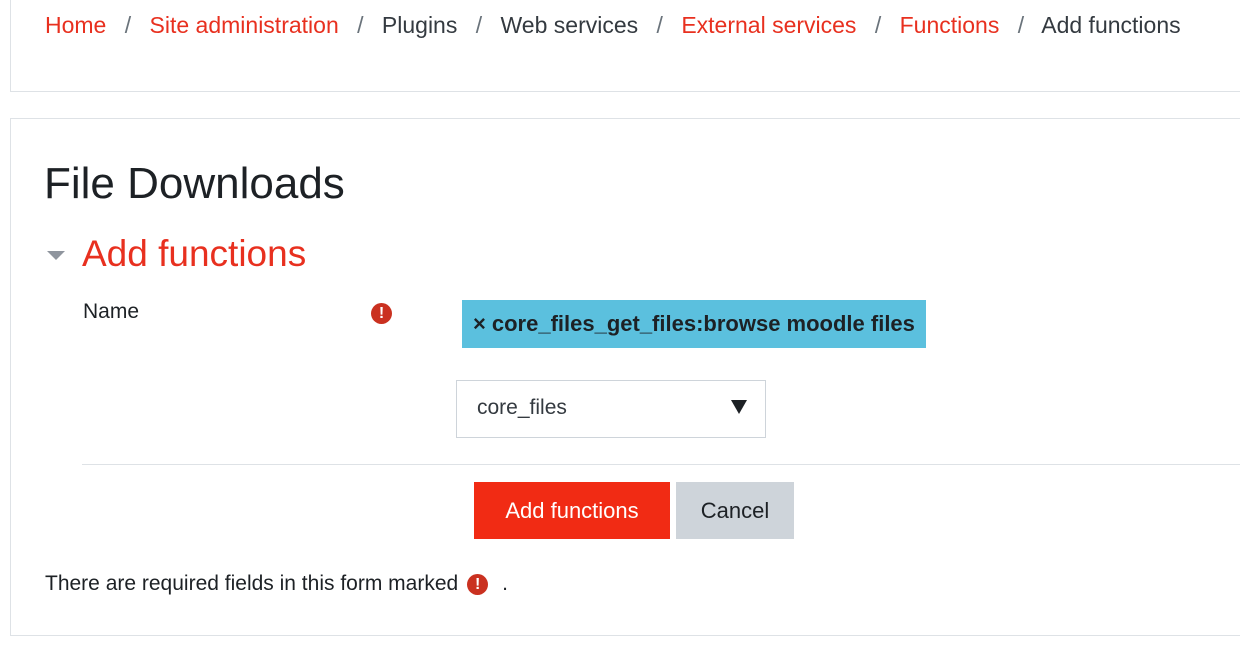  What do you see at coordinates (661, 464) in the screenshot?
I see `divider` at bounding box center [661, 464].